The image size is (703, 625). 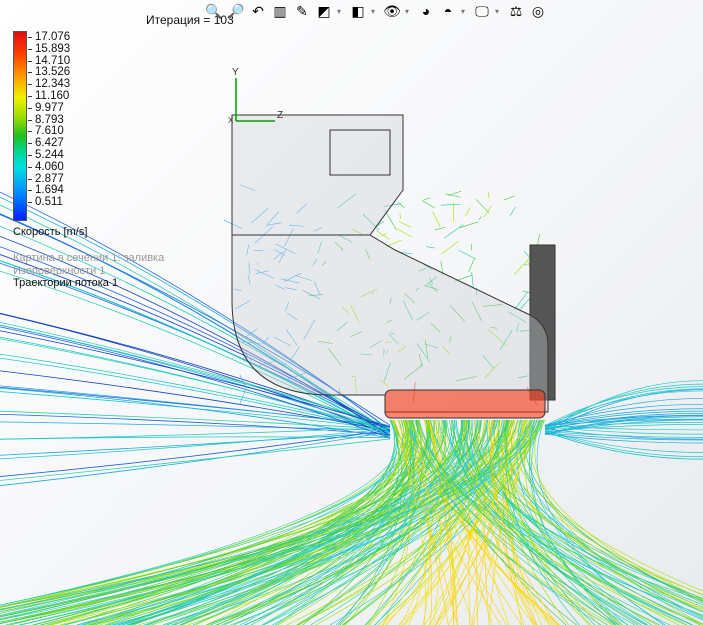 What do you see at coordinates (236, 11) in the screenshot?
I see `zoom-area-icon: 🔎` at bounding box center [236, 11].